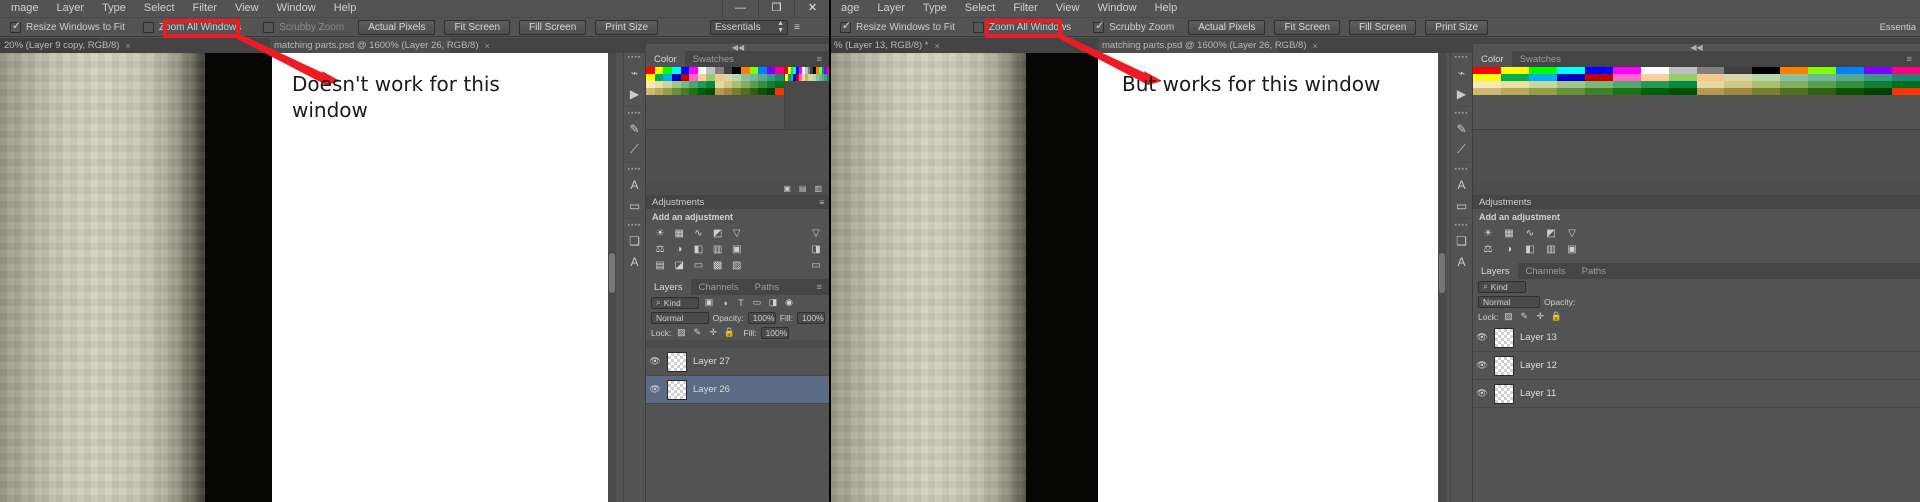  What do you see at coordinates (1696, 98) in the screenshot?
I see `swatch-grid-r` at bounding box center [1696, 98].